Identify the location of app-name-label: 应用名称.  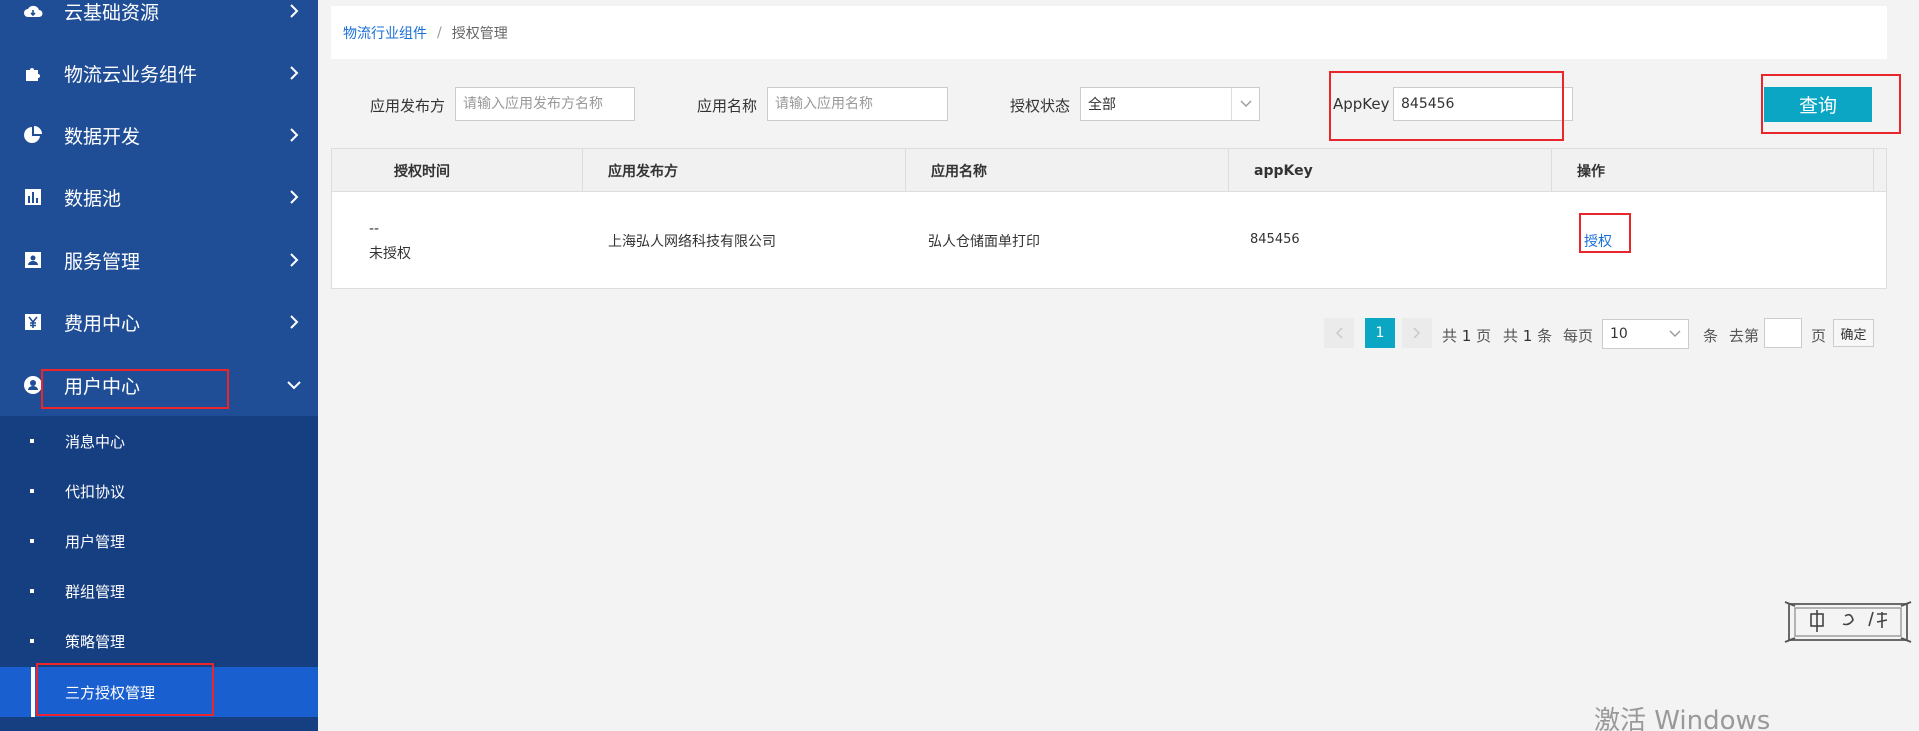
(727, 106).